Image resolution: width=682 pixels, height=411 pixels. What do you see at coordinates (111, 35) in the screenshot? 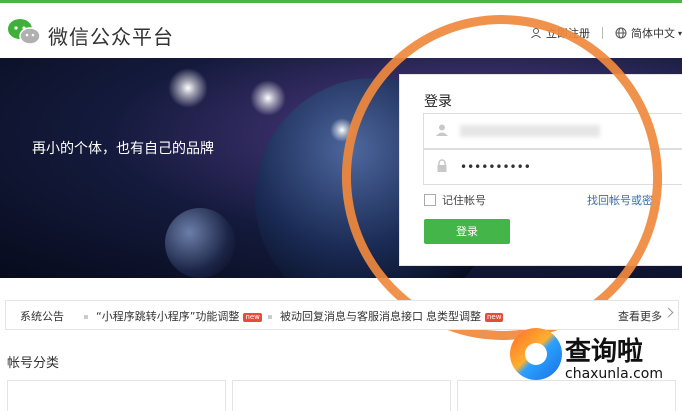
I see `brand-title: 微信公众平台` at bounding box center [111, 35].